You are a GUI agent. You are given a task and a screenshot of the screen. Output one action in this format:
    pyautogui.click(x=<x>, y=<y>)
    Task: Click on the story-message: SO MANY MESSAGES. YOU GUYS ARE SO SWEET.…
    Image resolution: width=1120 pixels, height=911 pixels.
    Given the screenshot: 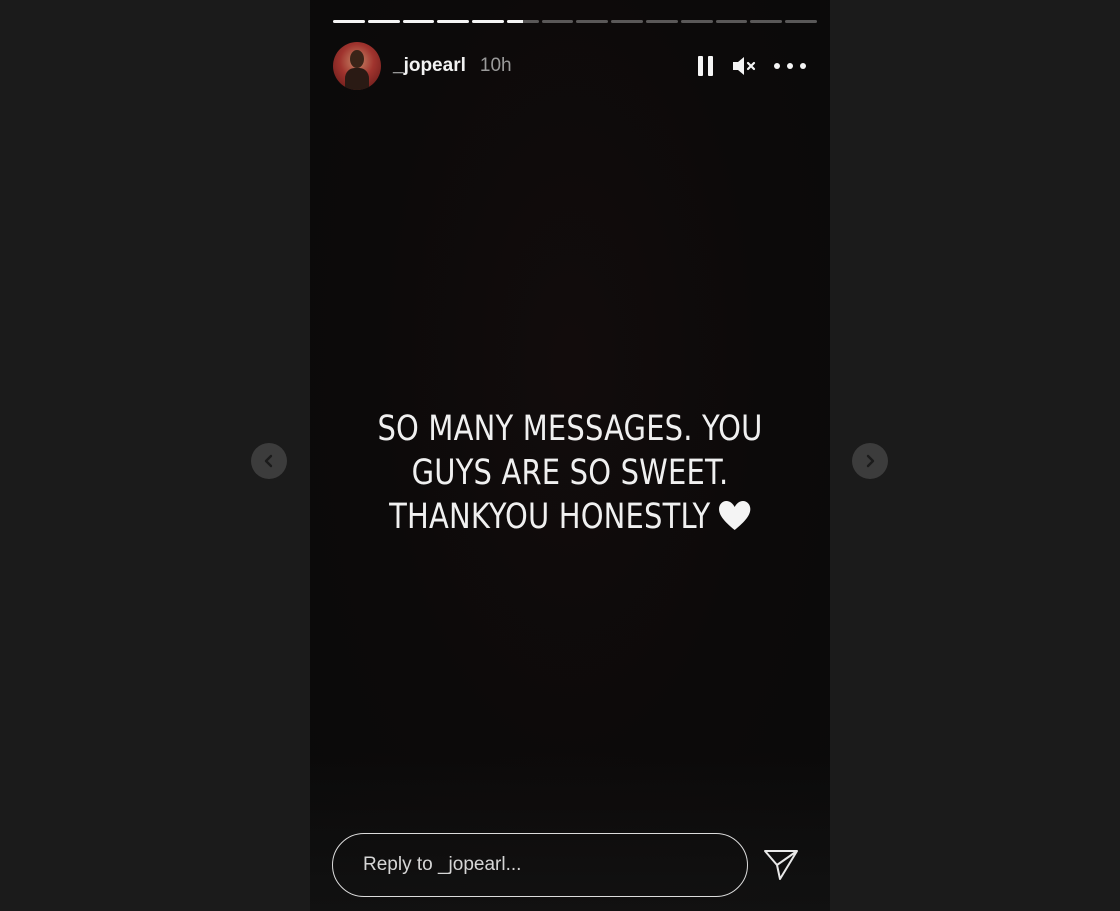 What is the action you would take?
    pyautogui.click(x=570, y=473)
    